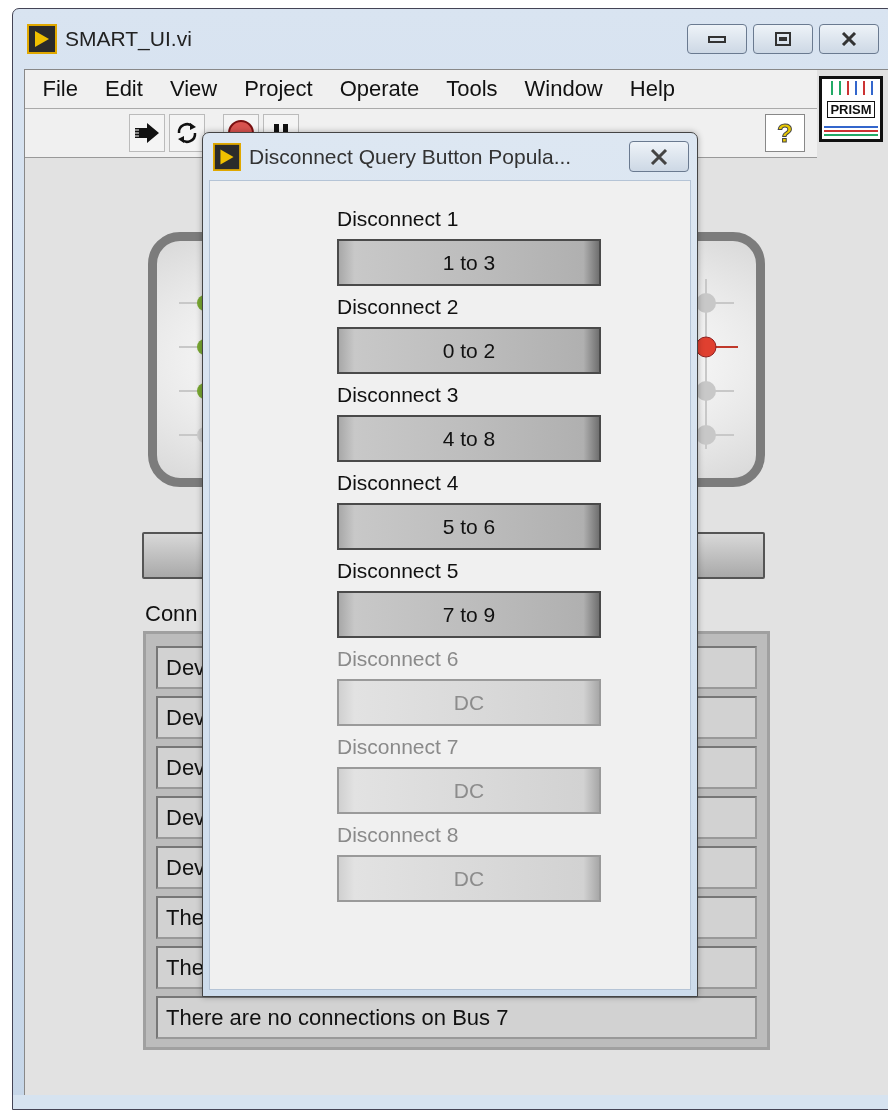  What do you see at coordinates (469, 526) in the screenshot?
I see `disconnect-button: 5 to 6` at bounding box center [469, 526].